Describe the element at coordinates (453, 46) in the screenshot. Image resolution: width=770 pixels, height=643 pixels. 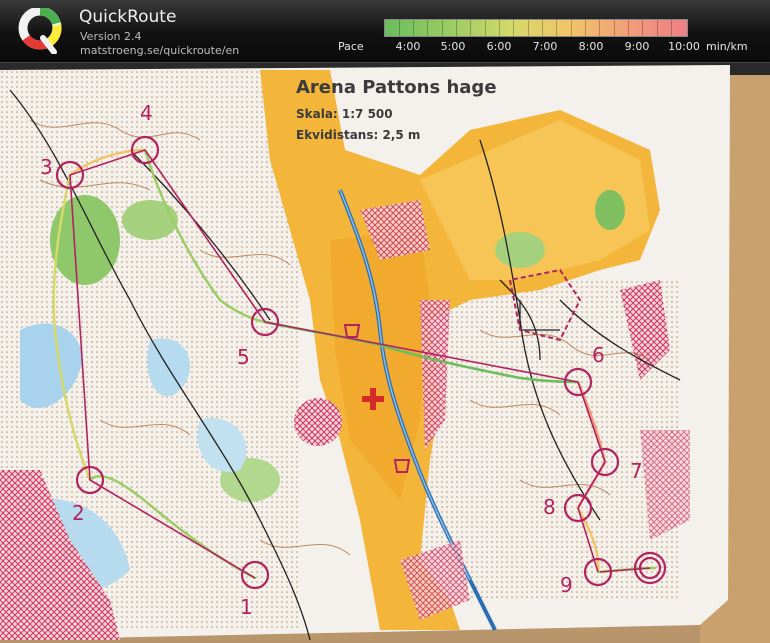
I see `pace-tick: 5:00` at that location.